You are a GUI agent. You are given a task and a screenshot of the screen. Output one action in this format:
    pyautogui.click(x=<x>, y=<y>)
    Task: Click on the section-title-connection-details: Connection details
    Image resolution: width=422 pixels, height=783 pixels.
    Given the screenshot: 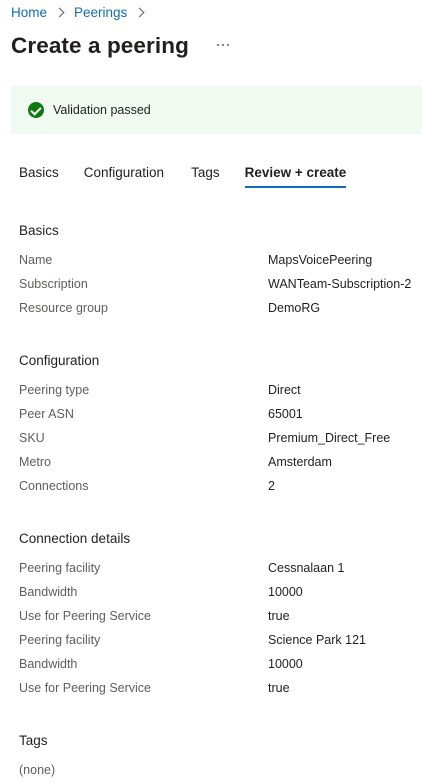 What is the action you would take?
    pyautogui.click(x=75, y=538)
    